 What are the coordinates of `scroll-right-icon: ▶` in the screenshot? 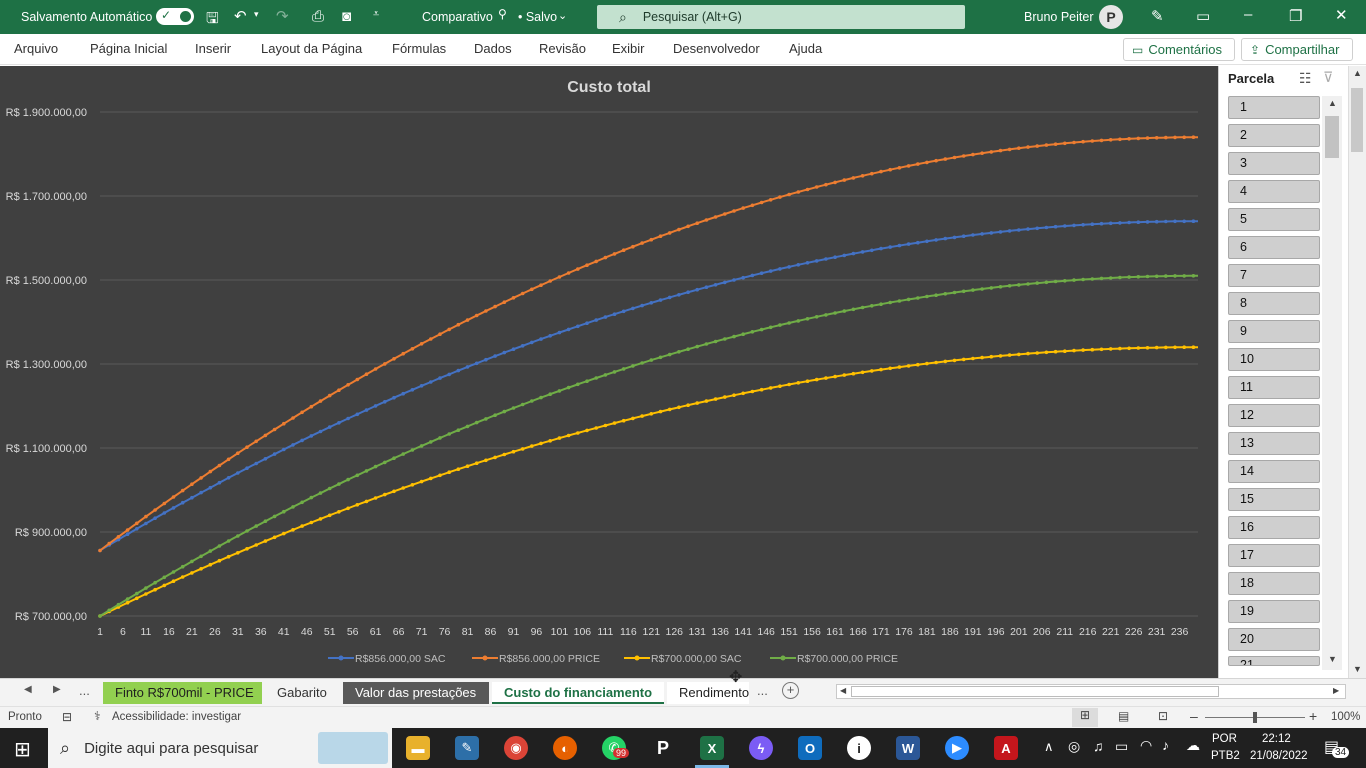 It's located at (1336, 690).